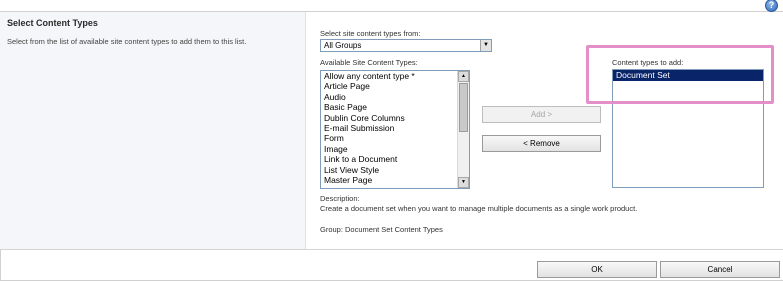 The image size is (783, 281). What do you see at coordinates (395, 180) in the screenshot?
I see `list-item: Master Page` at bounding box center [395, 180].